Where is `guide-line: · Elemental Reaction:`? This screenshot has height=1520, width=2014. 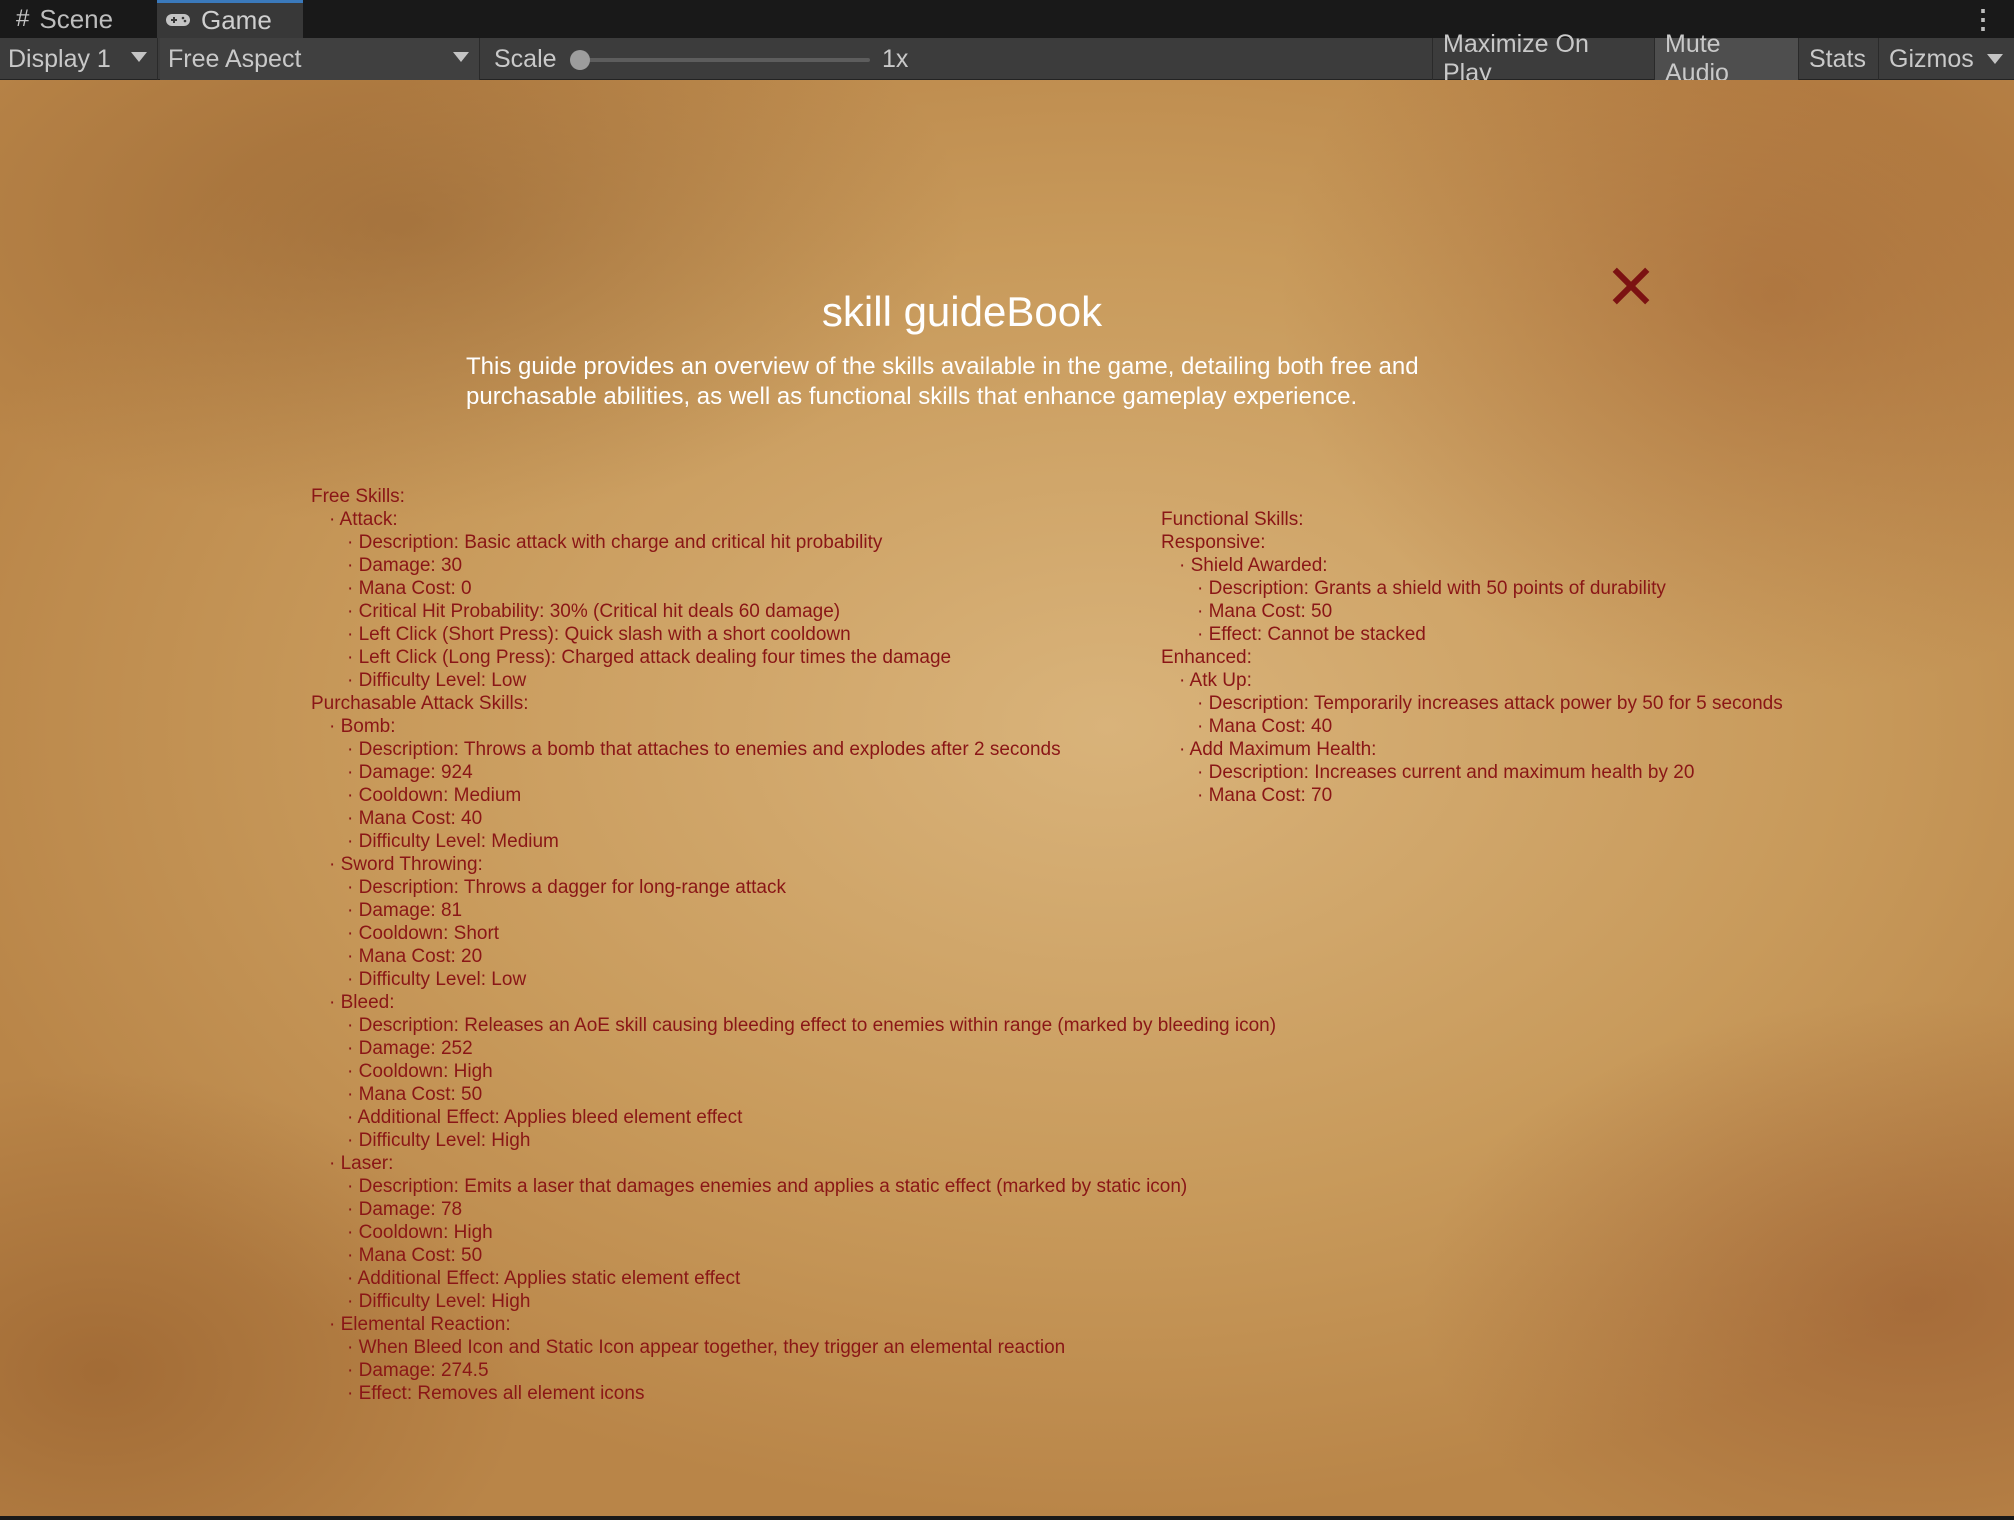 guide-line: · Elemental Reaction: is located at coordinates (420, 1324).